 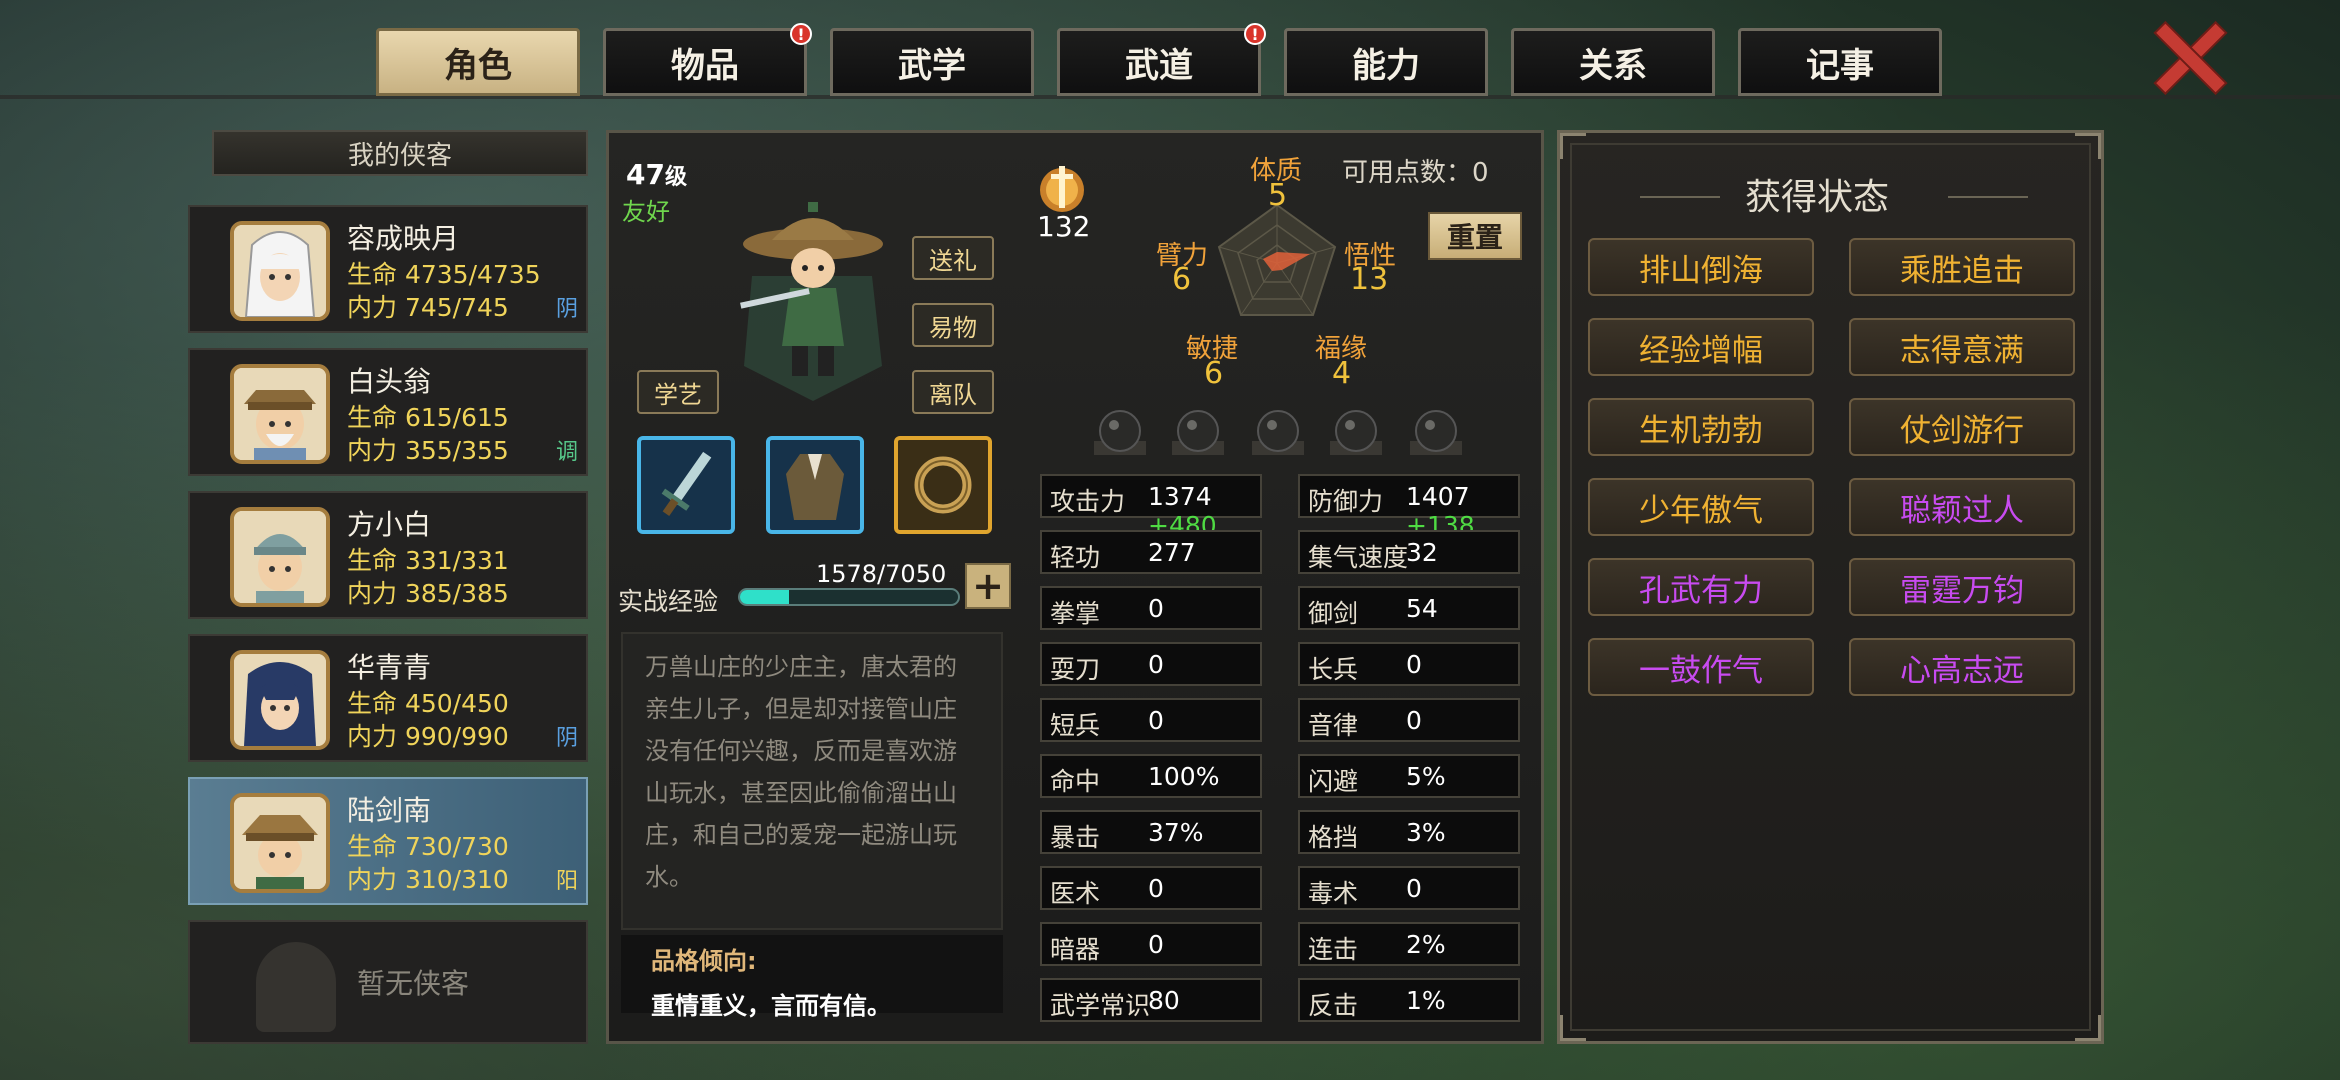 What do you see at coordinates (1151, 944) in the screenshot?
I see `attr-hidden-weapon: 暗器 0` at bounding box center [1151, 944].